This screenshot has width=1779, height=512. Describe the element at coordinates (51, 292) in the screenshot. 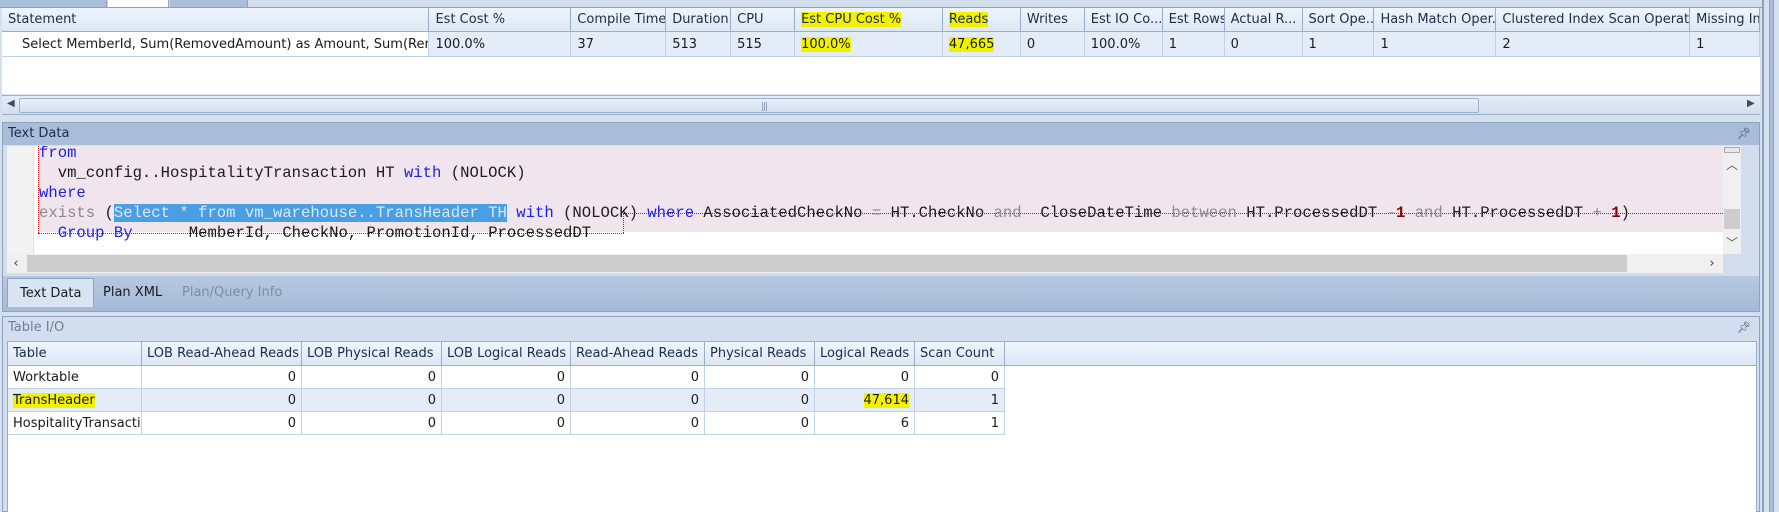

I see `tab-text-data: Text Data` at that location.